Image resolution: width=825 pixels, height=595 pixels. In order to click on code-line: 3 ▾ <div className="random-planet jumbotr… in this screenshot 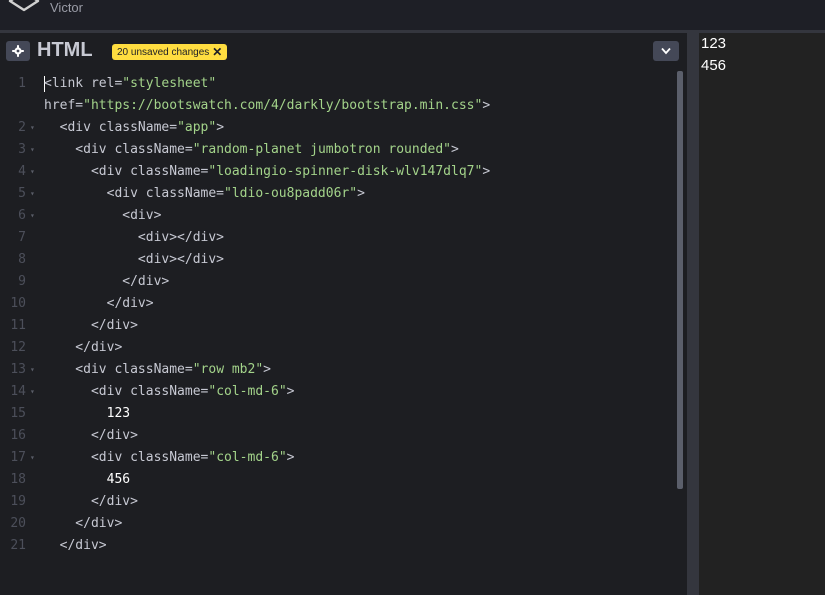, I will do `click(337, 150)`.